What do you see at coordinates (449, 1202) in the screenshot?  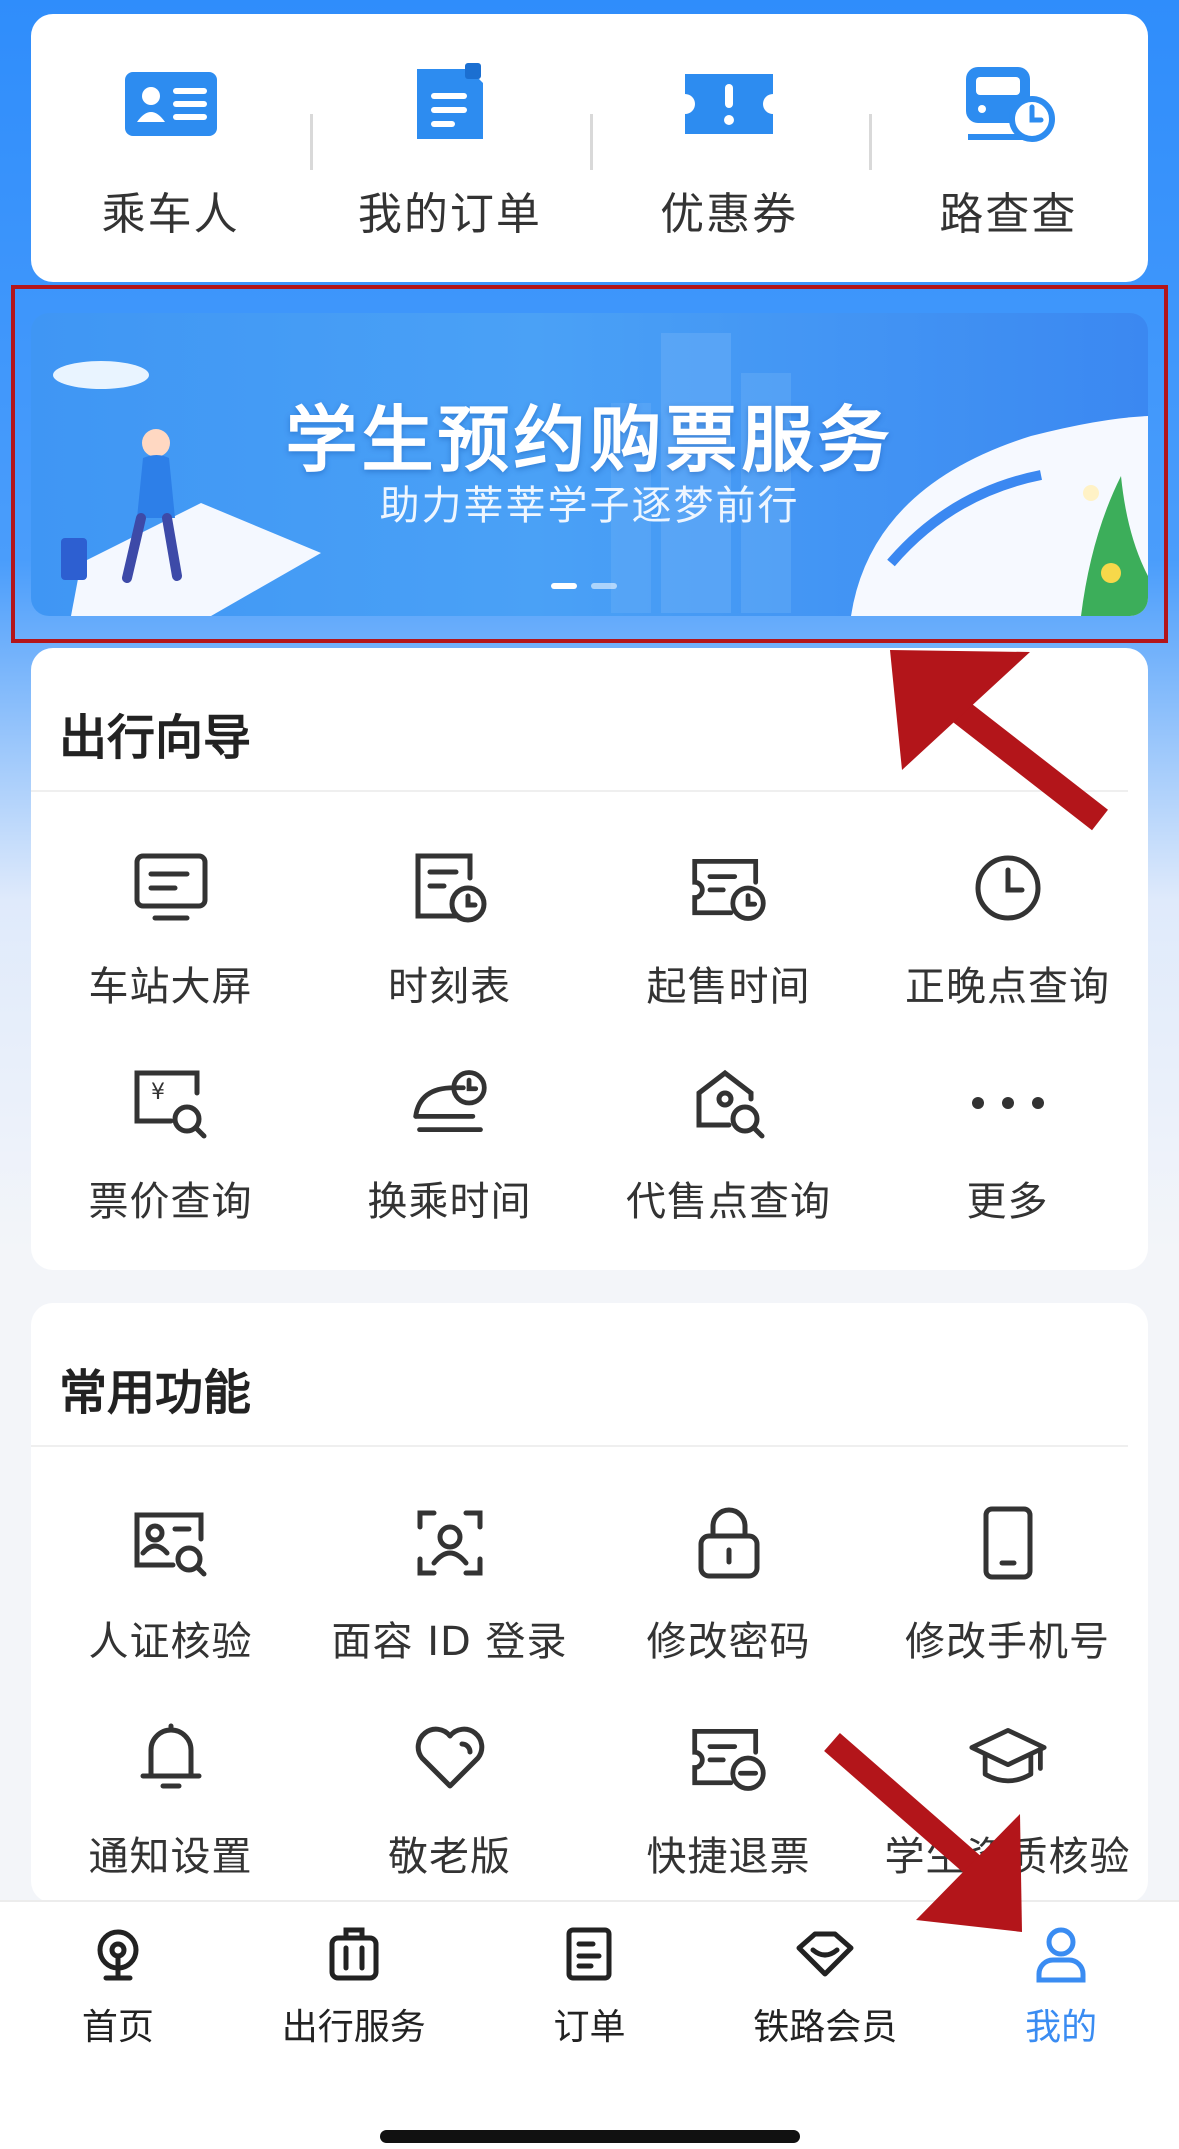 I see `guide-transfer-time-label: 换乘时间` at bounding box center [449, 1202].